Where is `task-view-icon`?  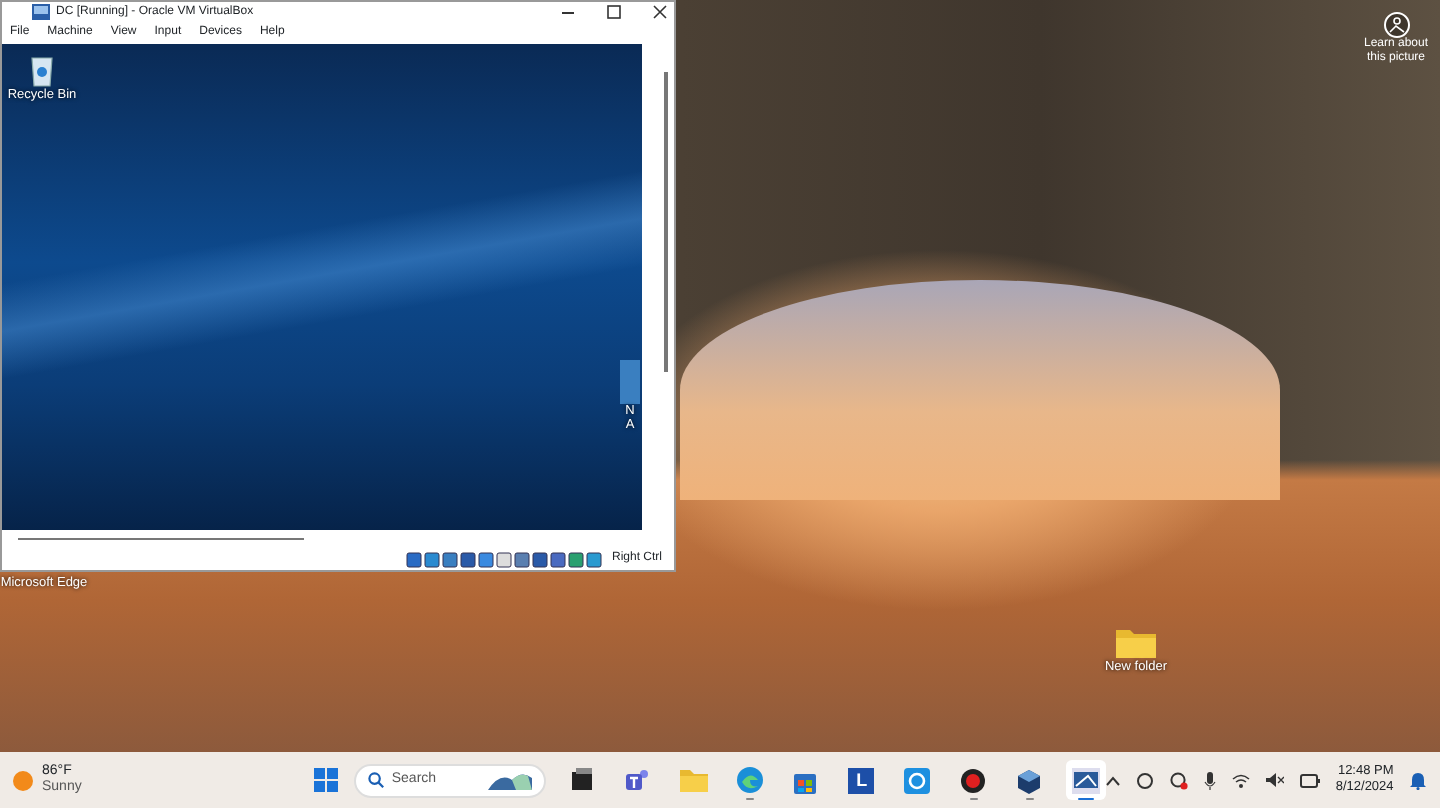
task-view-icon is located at coordinates (581, 780).